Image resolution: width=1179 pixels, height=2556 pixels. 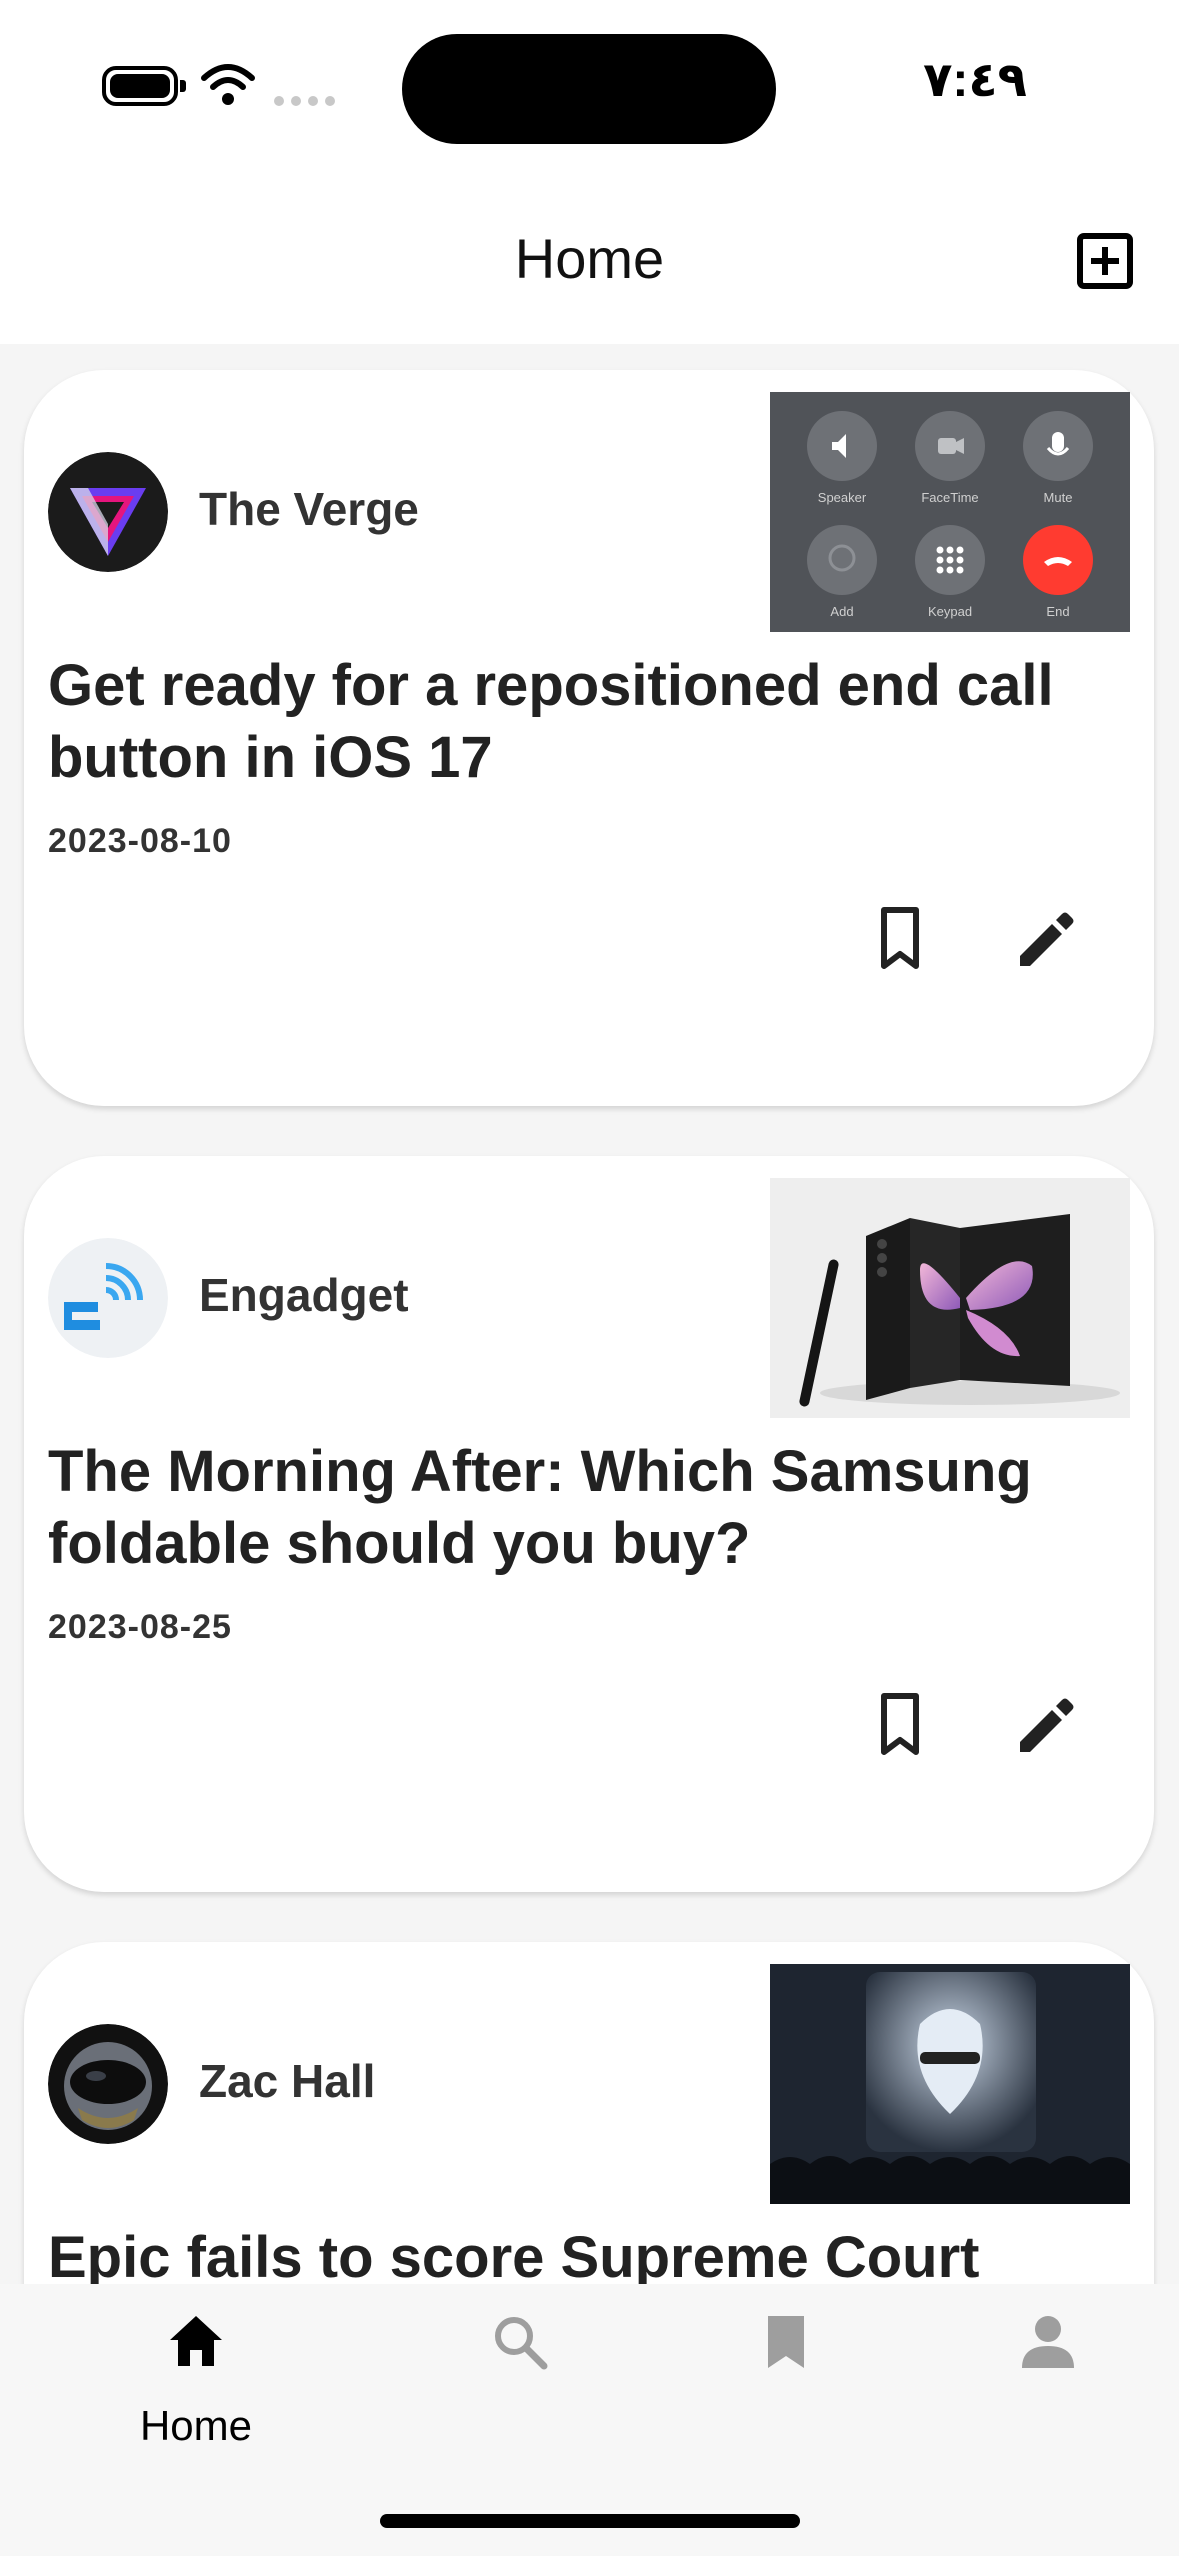 What do you see at coordinates (304, 101) in the screenshot?
I see `cellular-signal-icon` at bounding box center [304, 101].